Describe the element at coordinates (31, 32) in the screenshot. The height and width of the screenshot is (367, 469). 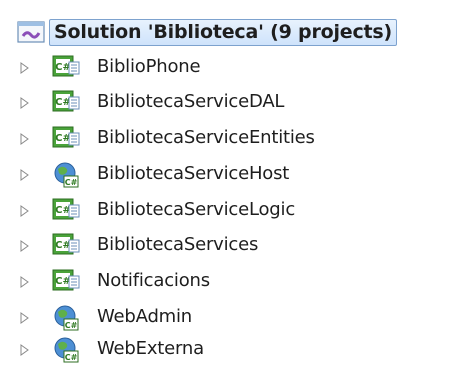
I see `solution-icon` at that location.